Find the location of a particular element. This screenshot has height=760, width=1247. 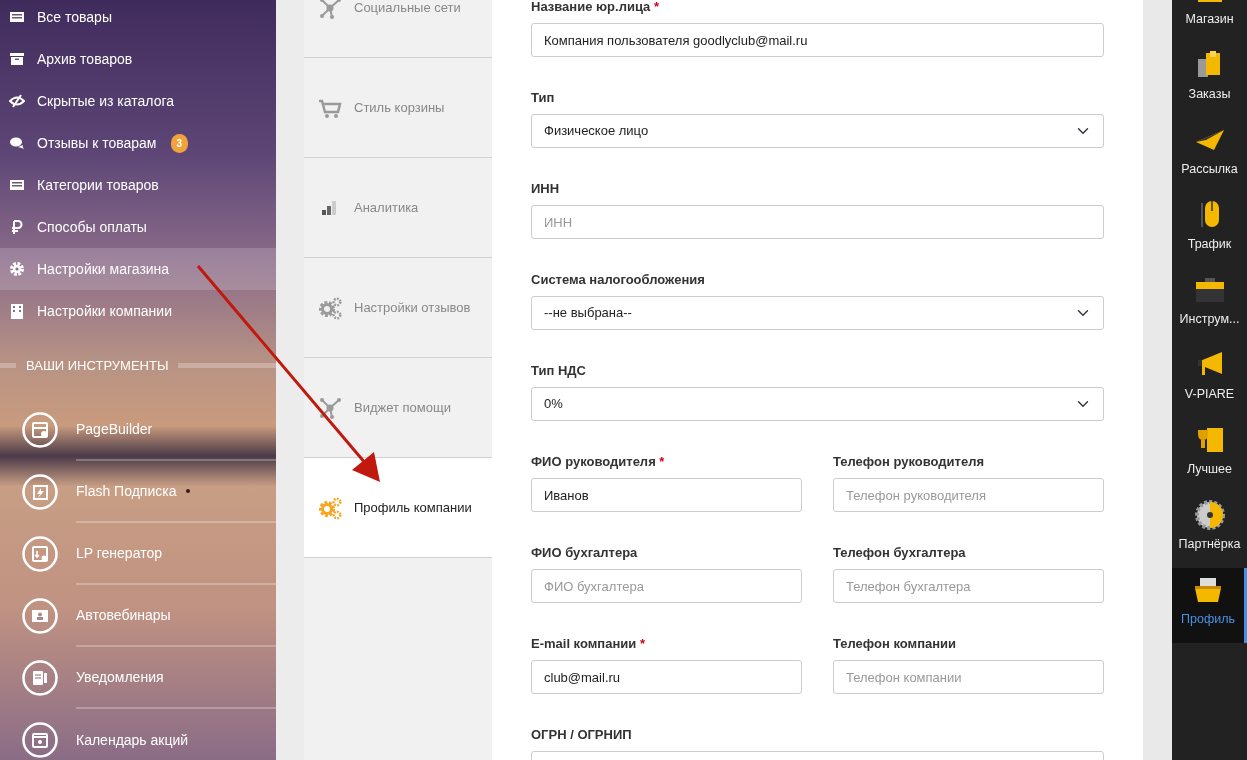

field-label: Система налогообложения is located at coordinates (618, 280).